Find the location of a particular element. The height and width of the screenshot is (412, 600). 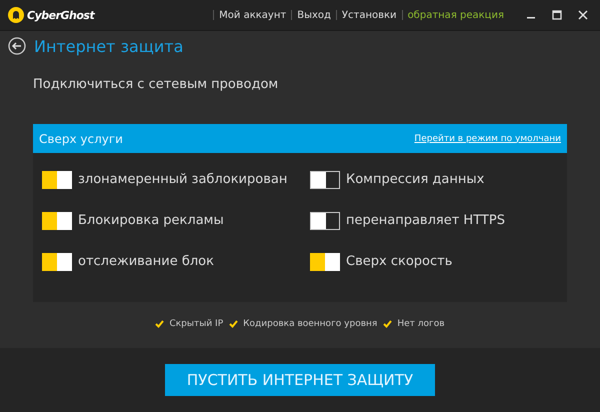

panel-title: Сверх услуги is located at coordinates (81, 139).